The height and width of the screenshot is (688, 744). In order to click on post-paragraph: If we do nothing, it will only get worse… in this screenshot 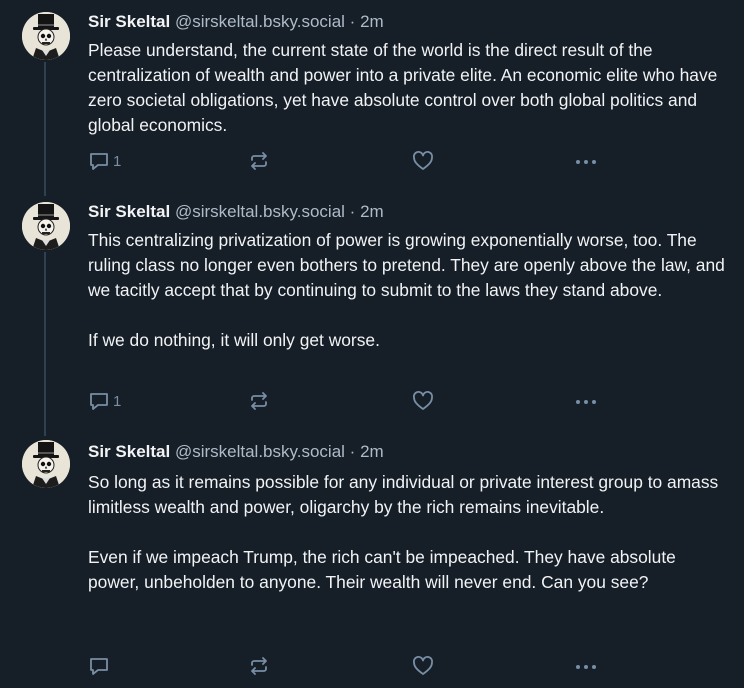, I will do `click(234, 340)`.